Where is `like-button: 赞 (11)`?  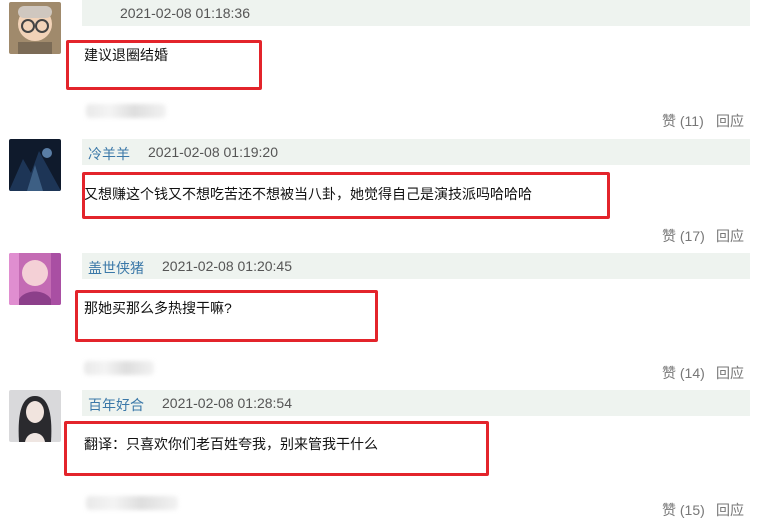
like-button: 赞 (11) is located at coordinates (683, 121).